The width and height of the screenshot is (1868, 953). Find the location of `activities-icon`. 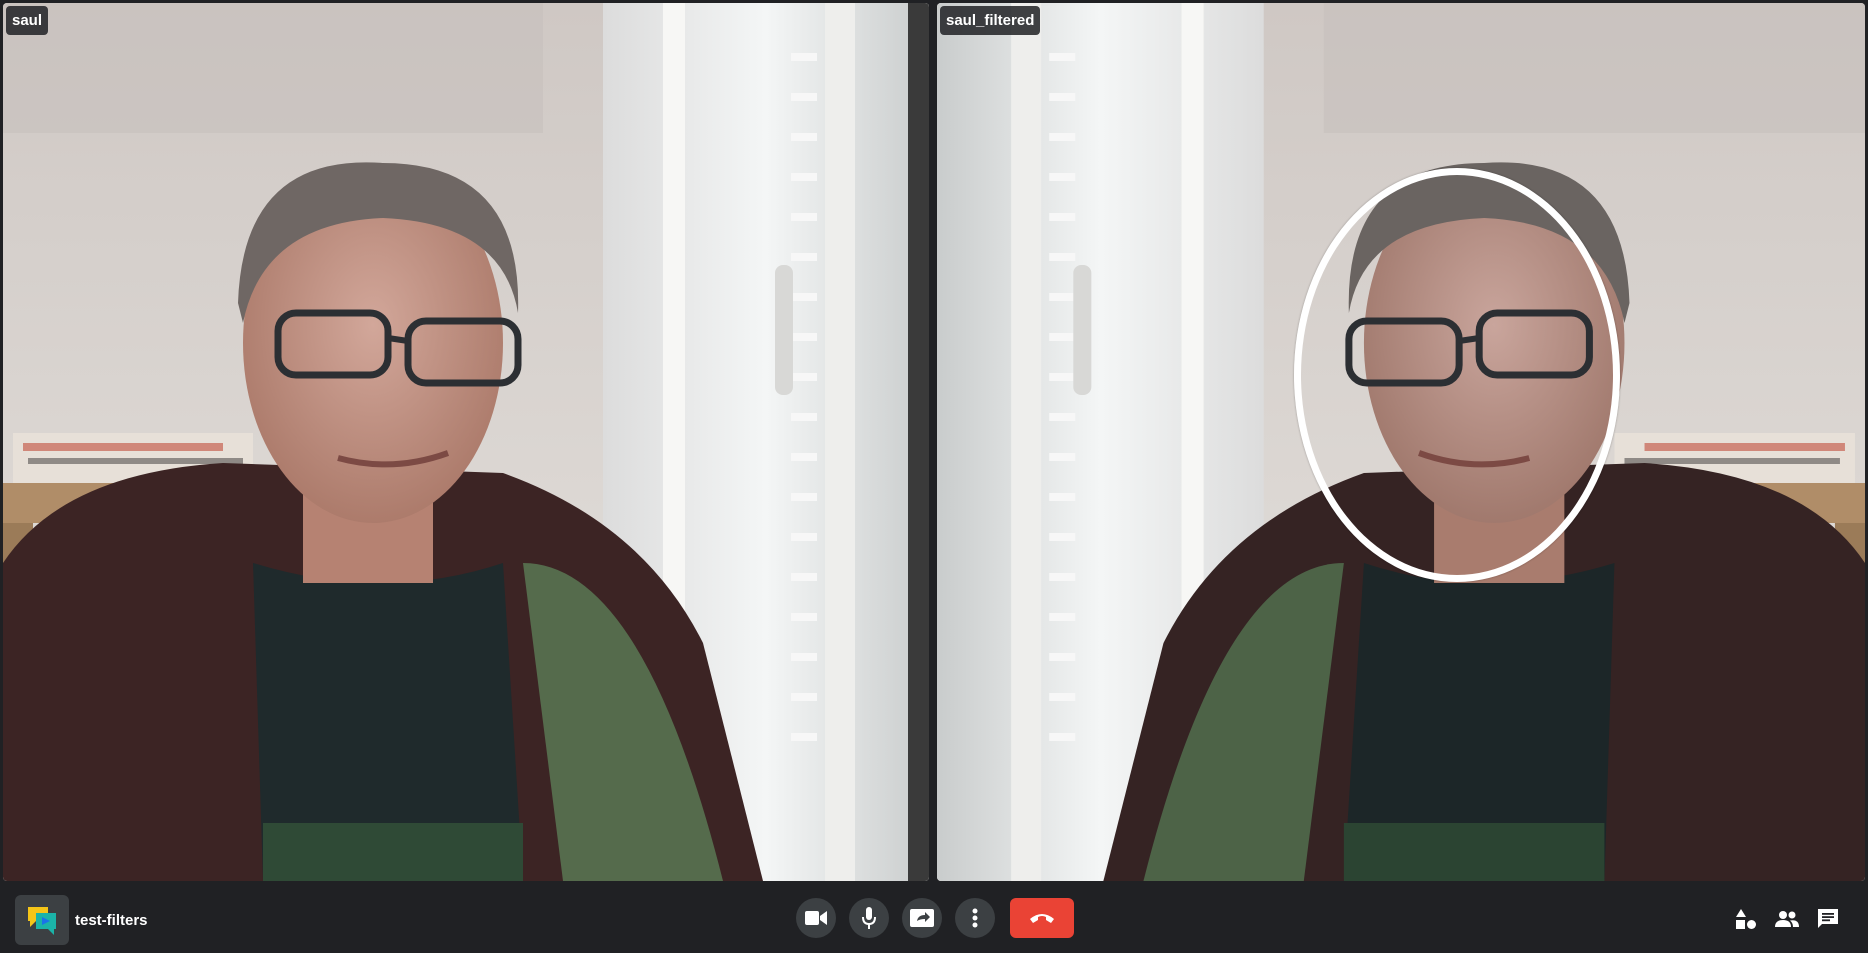

activities-icon is located at coordinates (1746, 919).